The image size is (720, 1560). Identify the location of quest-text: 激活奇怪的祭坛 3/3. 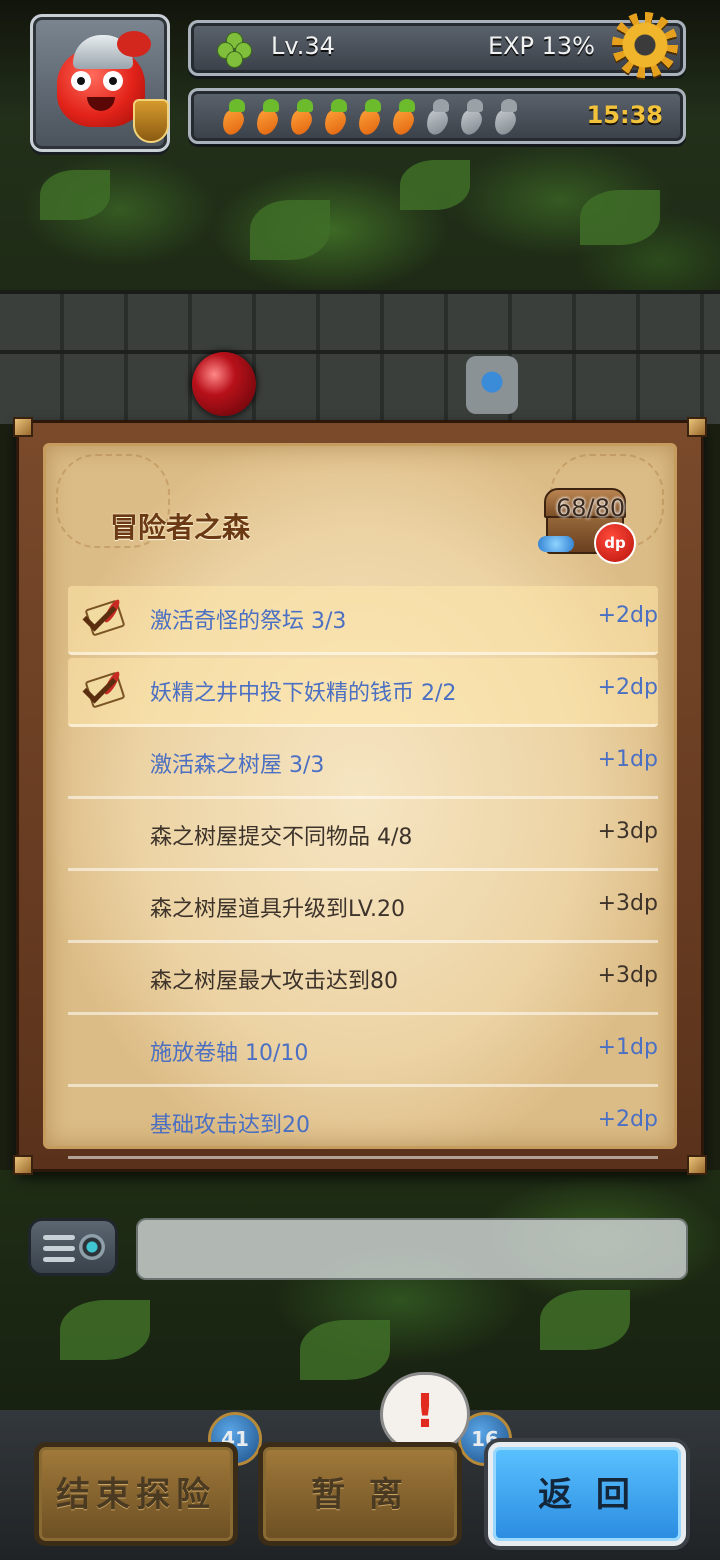
(248, 621).